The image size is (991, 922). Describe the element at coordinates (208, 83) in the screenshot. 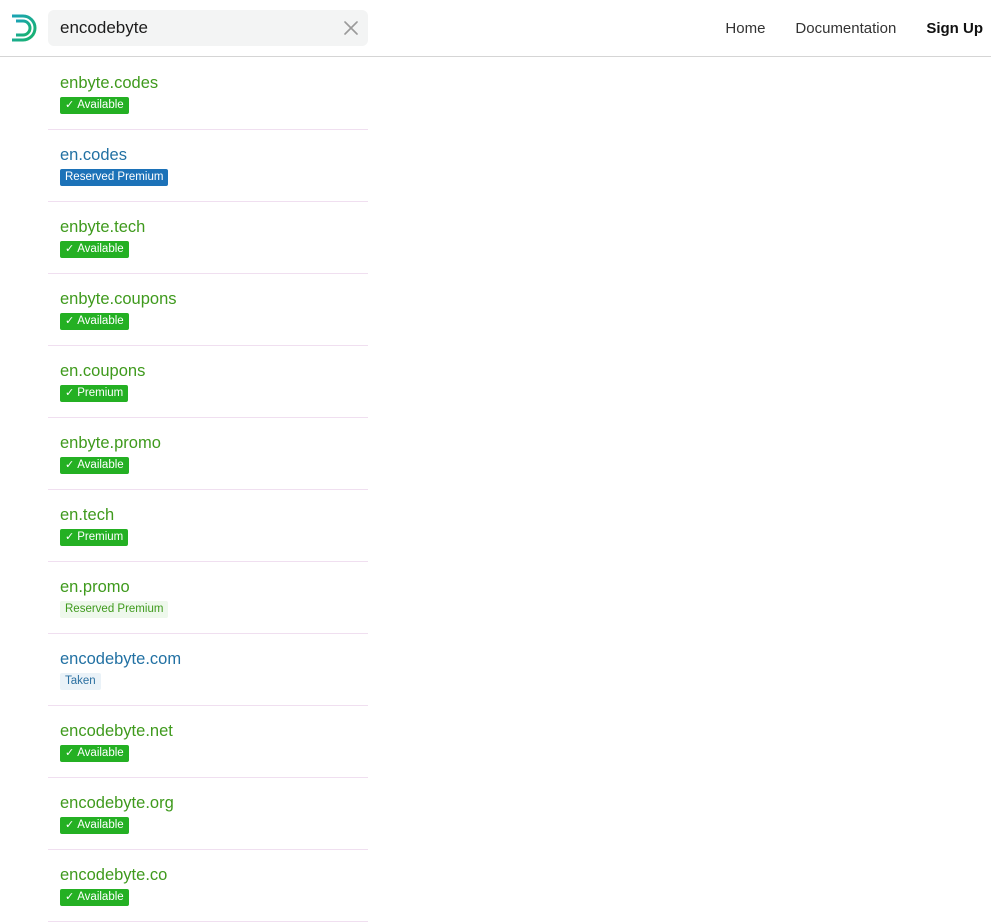

I see `domain-name-link: enbyte.codes` at that location.